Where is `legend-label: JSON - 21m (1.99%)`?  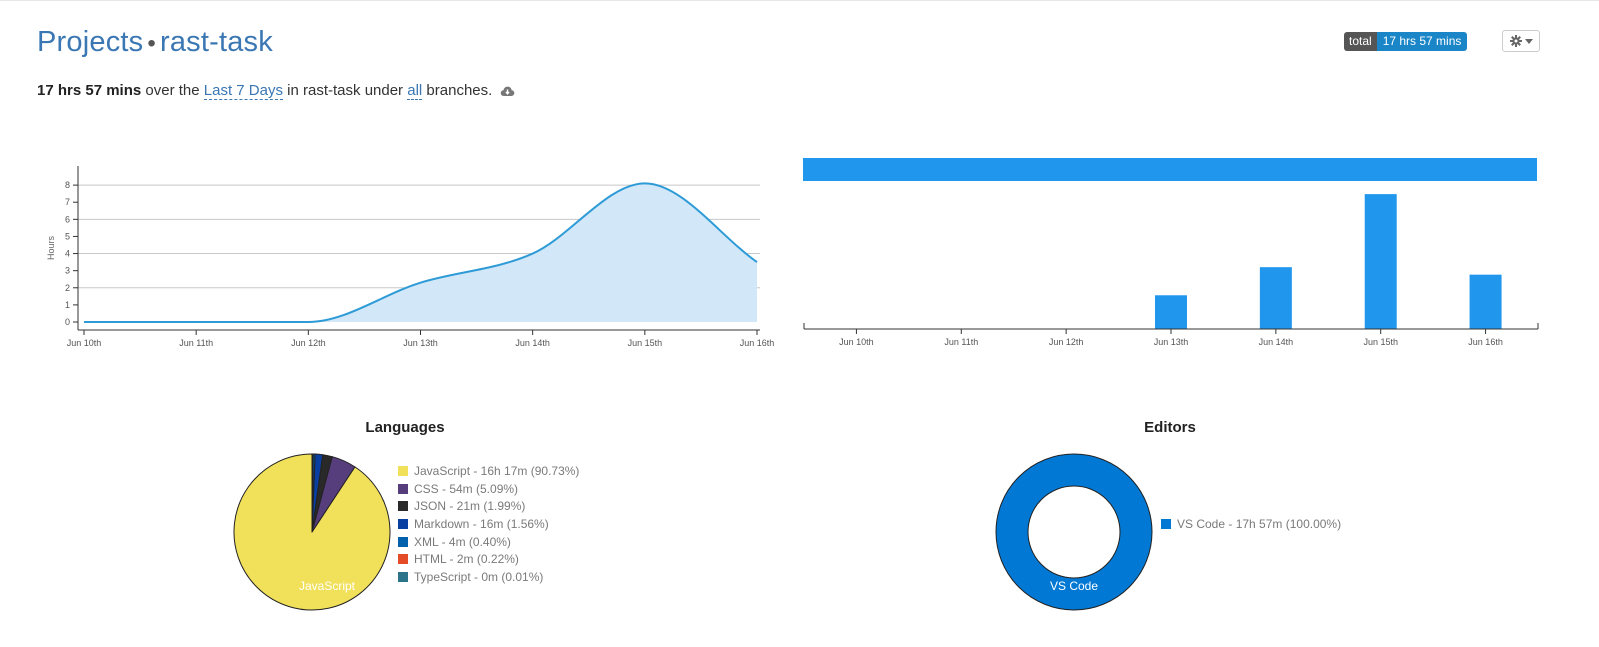 legend-label: JSON - 21m (1.99%) is located at coordinates (470, 506).